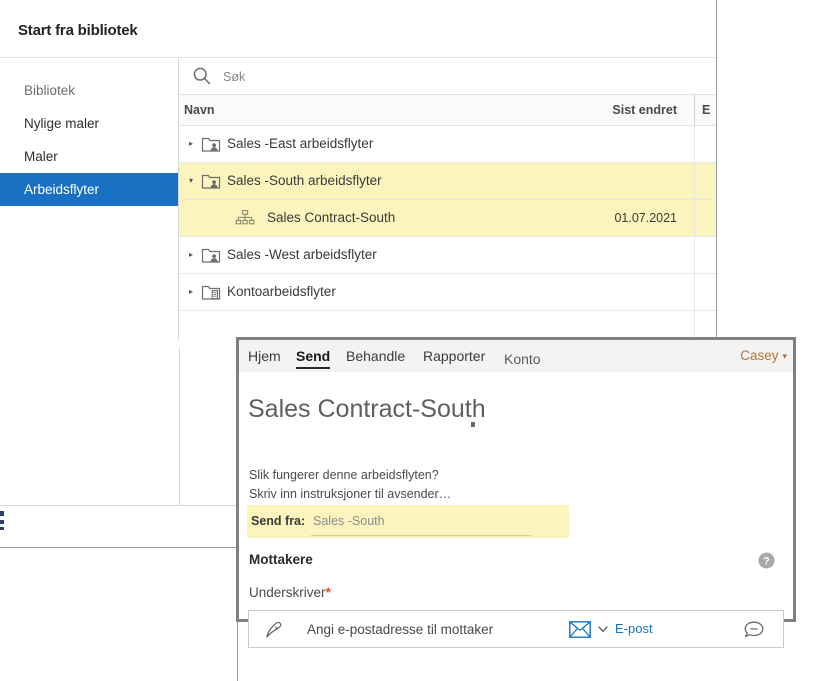 This screenshot has height=681, width=832. I want to click on table-cell-name: Sales -South arbeidsflyter, so click(304, 180).